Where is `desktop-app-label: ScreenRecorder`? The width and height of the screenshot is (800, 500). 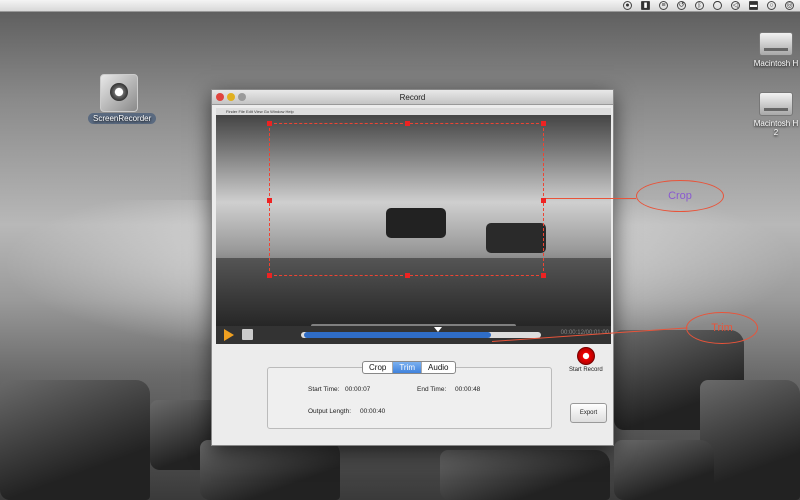 desktop-app-label: ScreenRecorder is located at coordinates (122, 118).